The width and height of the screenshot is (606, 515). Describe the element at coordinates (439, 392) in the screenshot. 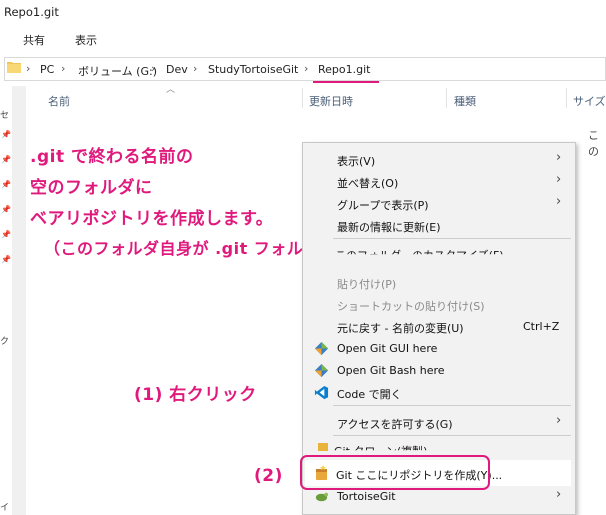

I see `menu-item-open-with-code: Code で開く` at that location.